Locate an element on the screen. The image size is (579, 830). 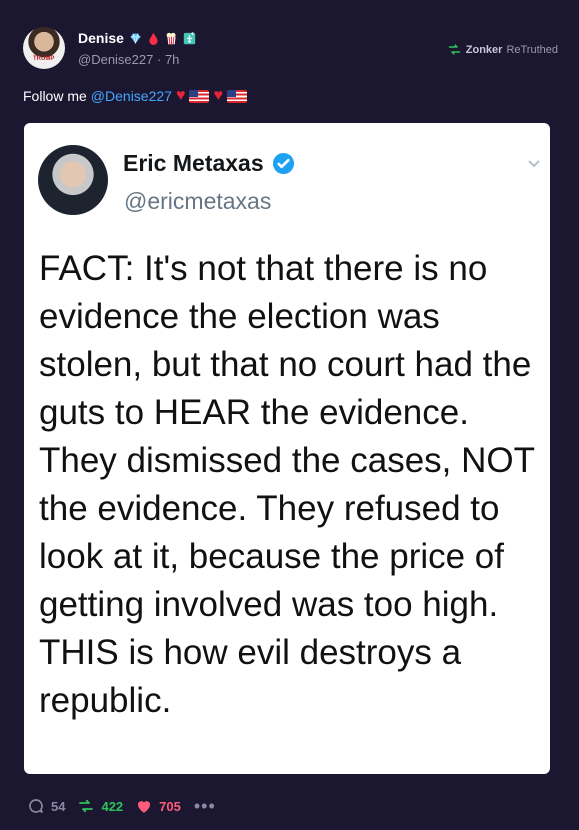
avatar-shirt-text: TRUMP is located at coordinates (44, 59).